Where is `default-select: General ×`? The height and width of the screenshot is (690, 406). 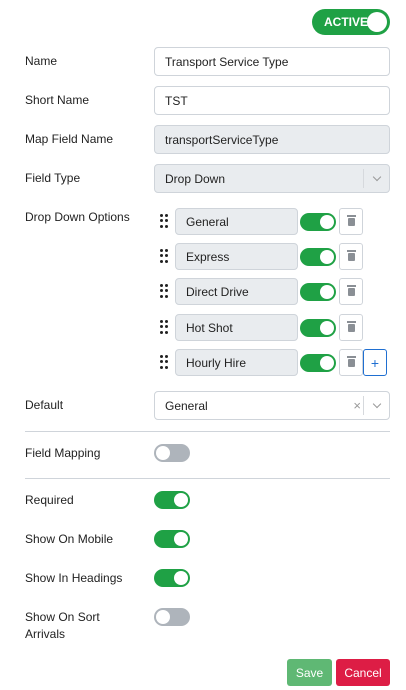
default-select: General × is located at coordinates (272, 405).